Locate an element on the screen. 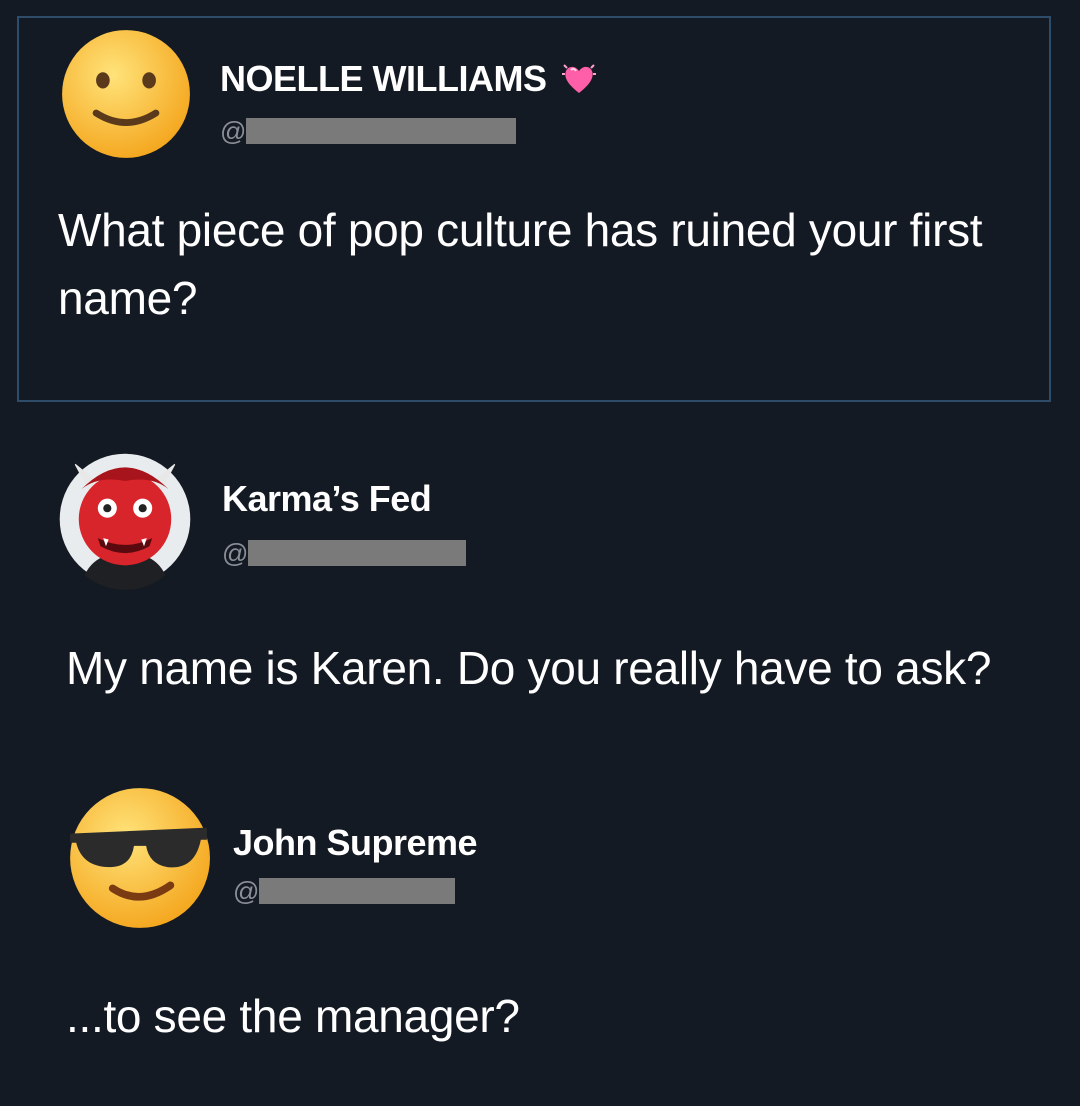 This screenshot has width=1080, height=1106. tweet-text: ...to see the manager? is located at coordinates (293, 1016).